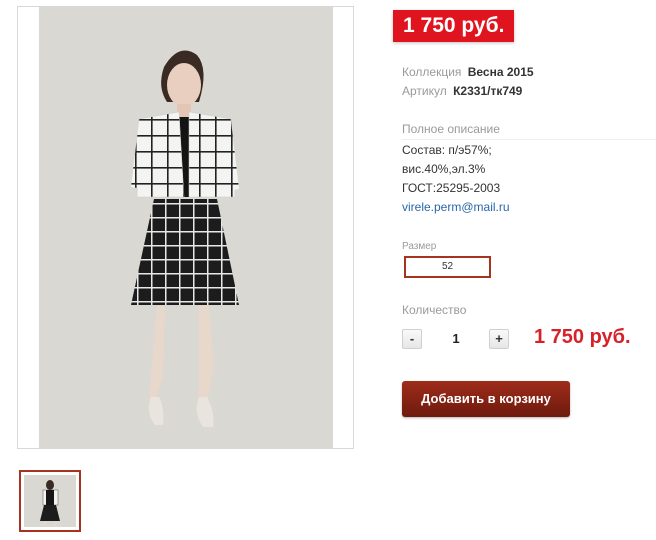  I want to click on email-link: virele.perm@mail.ru, so click(456, 207).